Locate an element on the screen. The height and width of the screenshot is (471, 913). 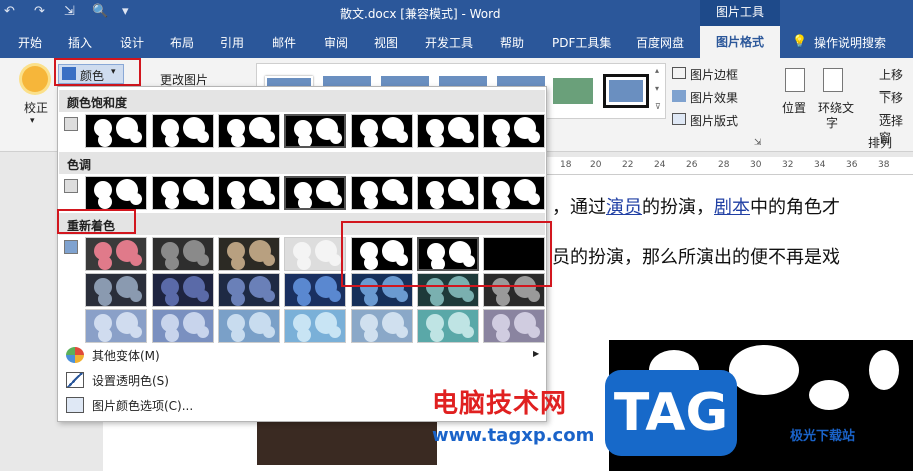
doc-text: ，通过 is located at coordinates (579, 207).